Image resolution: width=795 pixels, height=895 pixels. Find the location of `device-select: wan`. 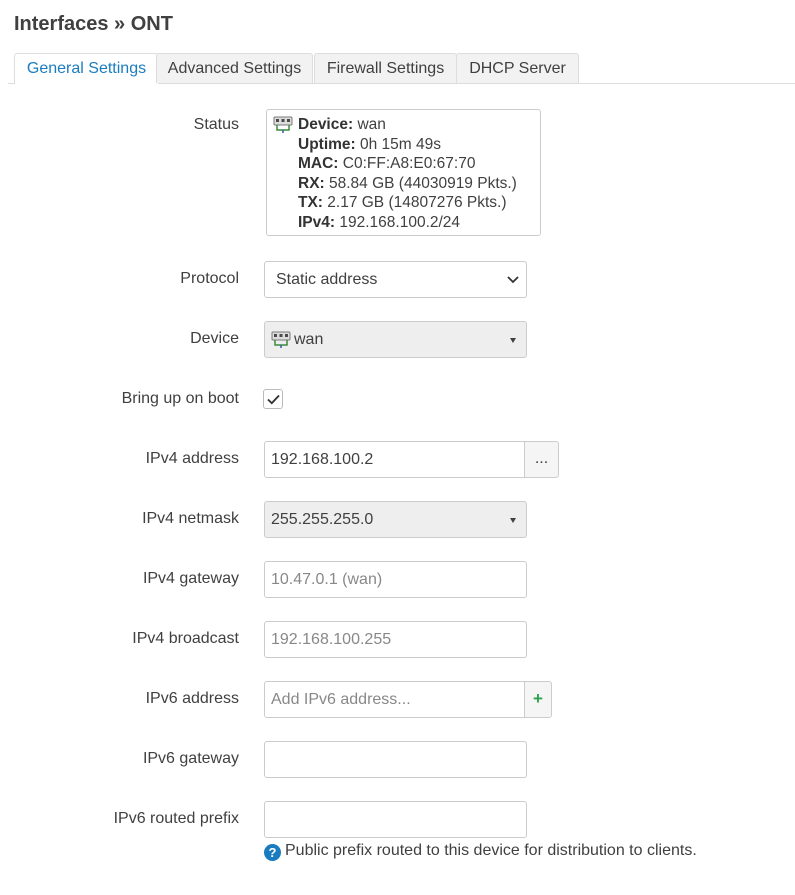

device-select: wan is located at coordinates (395, 339).